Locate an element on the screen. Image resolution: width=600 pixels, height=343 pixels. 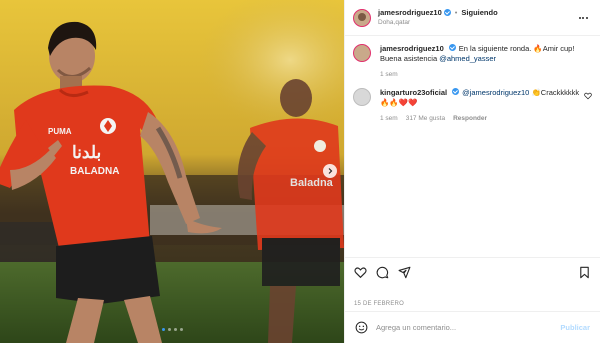
post-comment-button: Publicar is located at coordinates (575, 327).